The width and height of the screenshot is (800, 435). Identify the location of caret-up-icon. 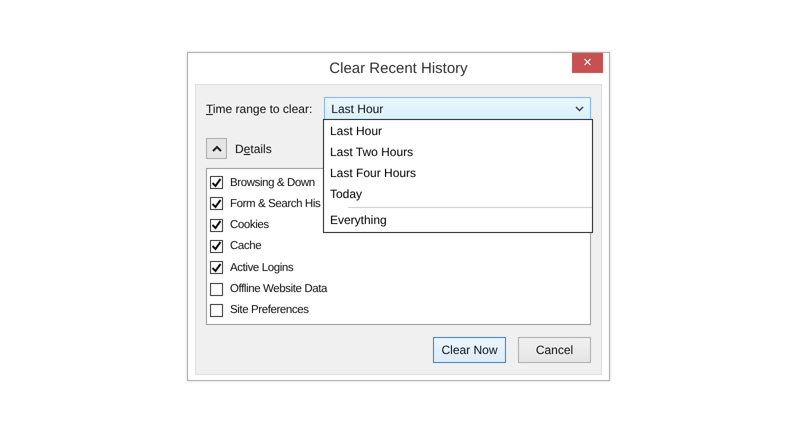
(217, 148).